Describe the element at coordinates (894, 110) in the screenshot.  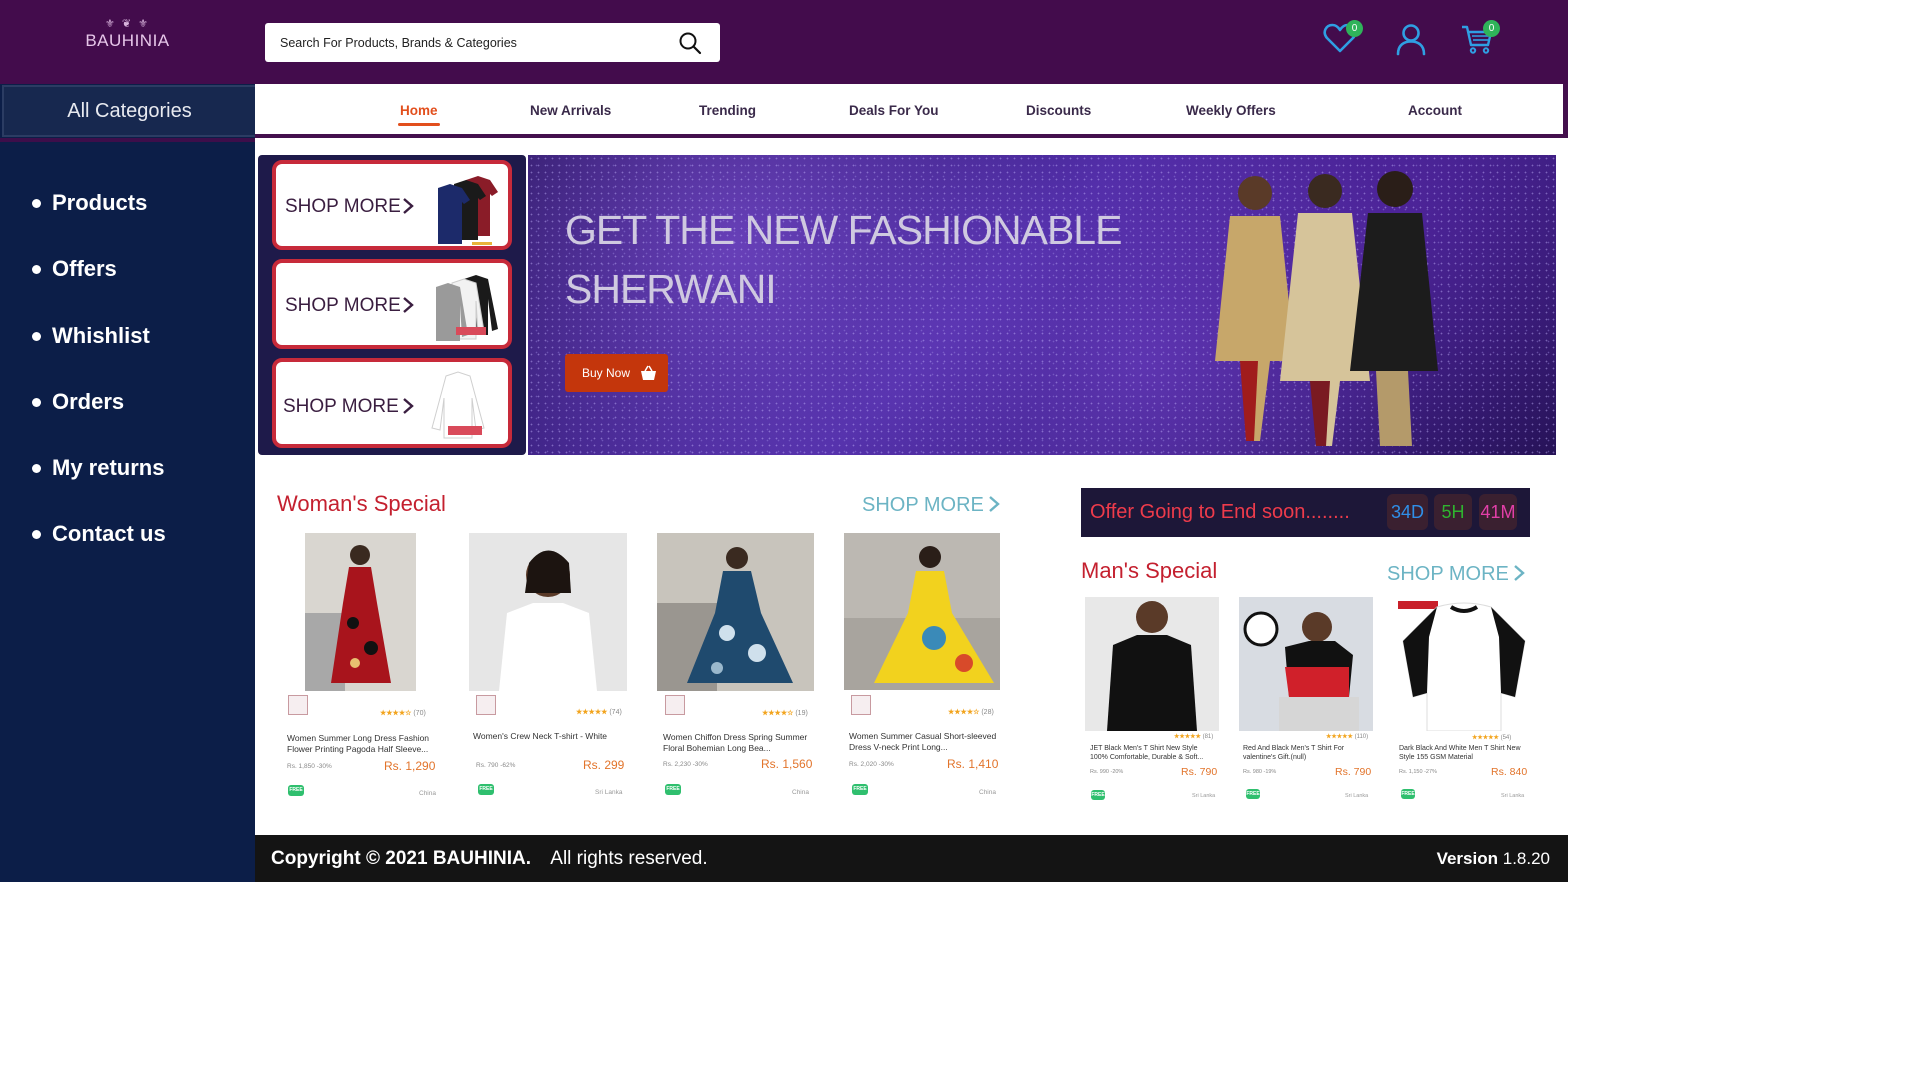
I see `nav-deals-for-you: Deals For You` at that location.